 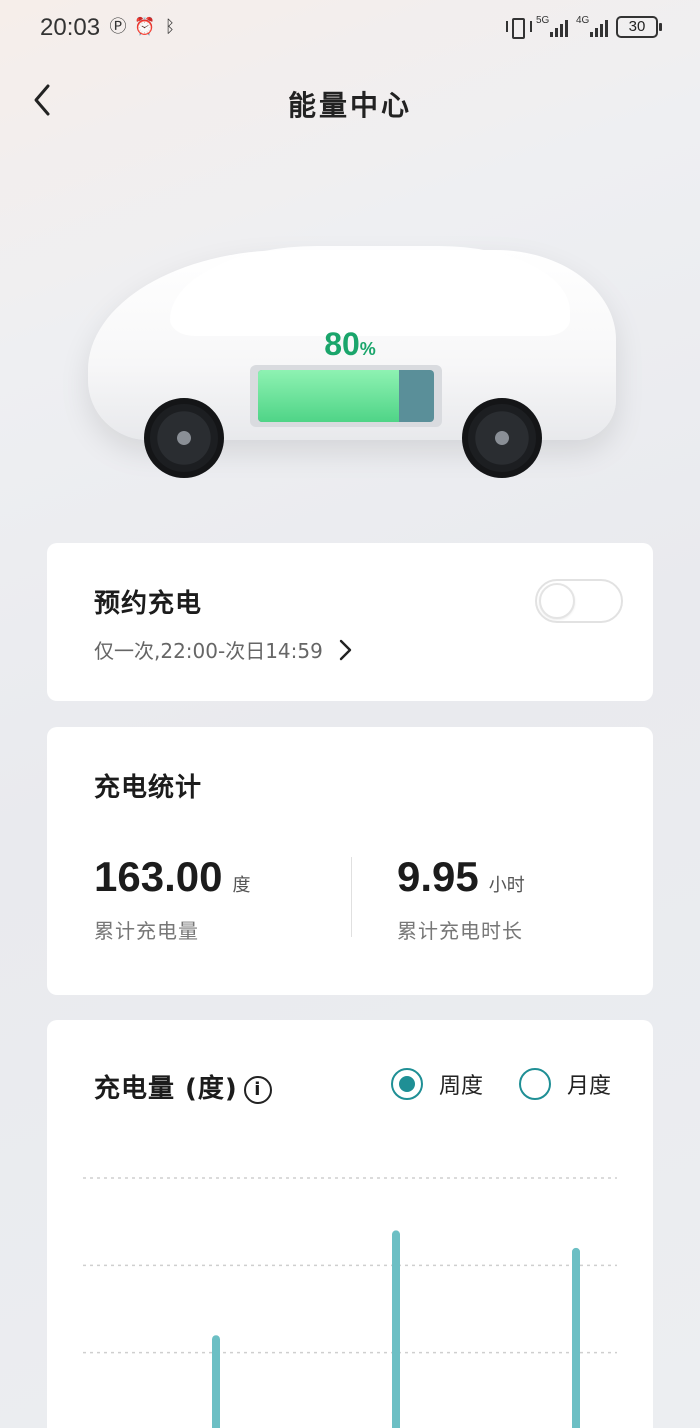 What do you see at coordinates (350, 622) in the screenshot?
I see `scheduled-charging-card: 预约充电 仅一次,22:00-次日14:59` at bounding box center [350, 622].